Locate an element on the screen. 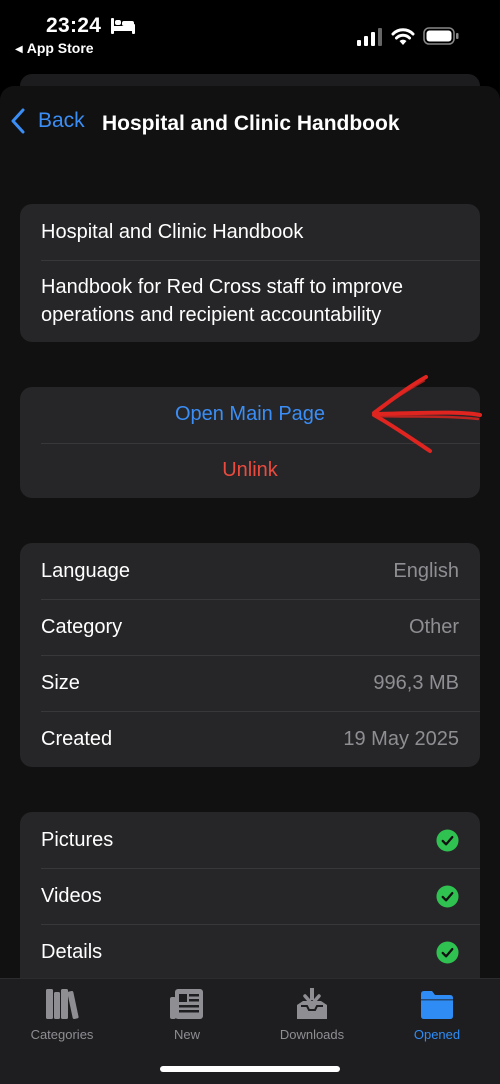 The height and width of the screenshot is (1084, 500). tray-download-icon is located at coordinates (312, 1003).